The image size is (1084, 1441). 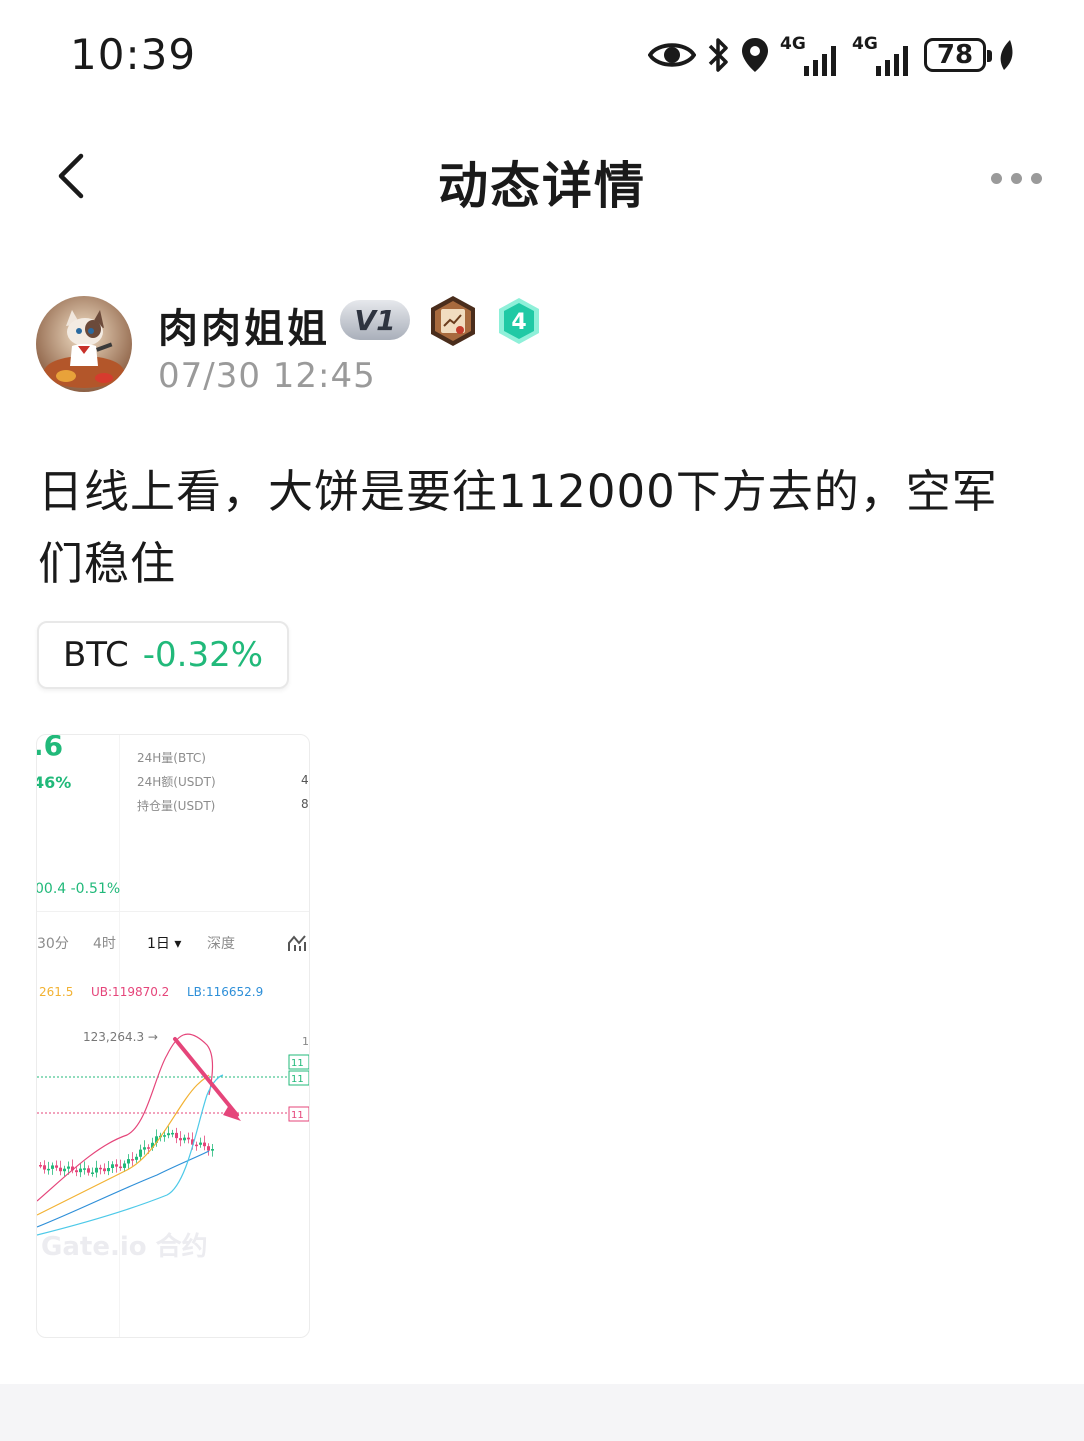 I want to click on axis-tick: 1, so click(x=305, y=1041).